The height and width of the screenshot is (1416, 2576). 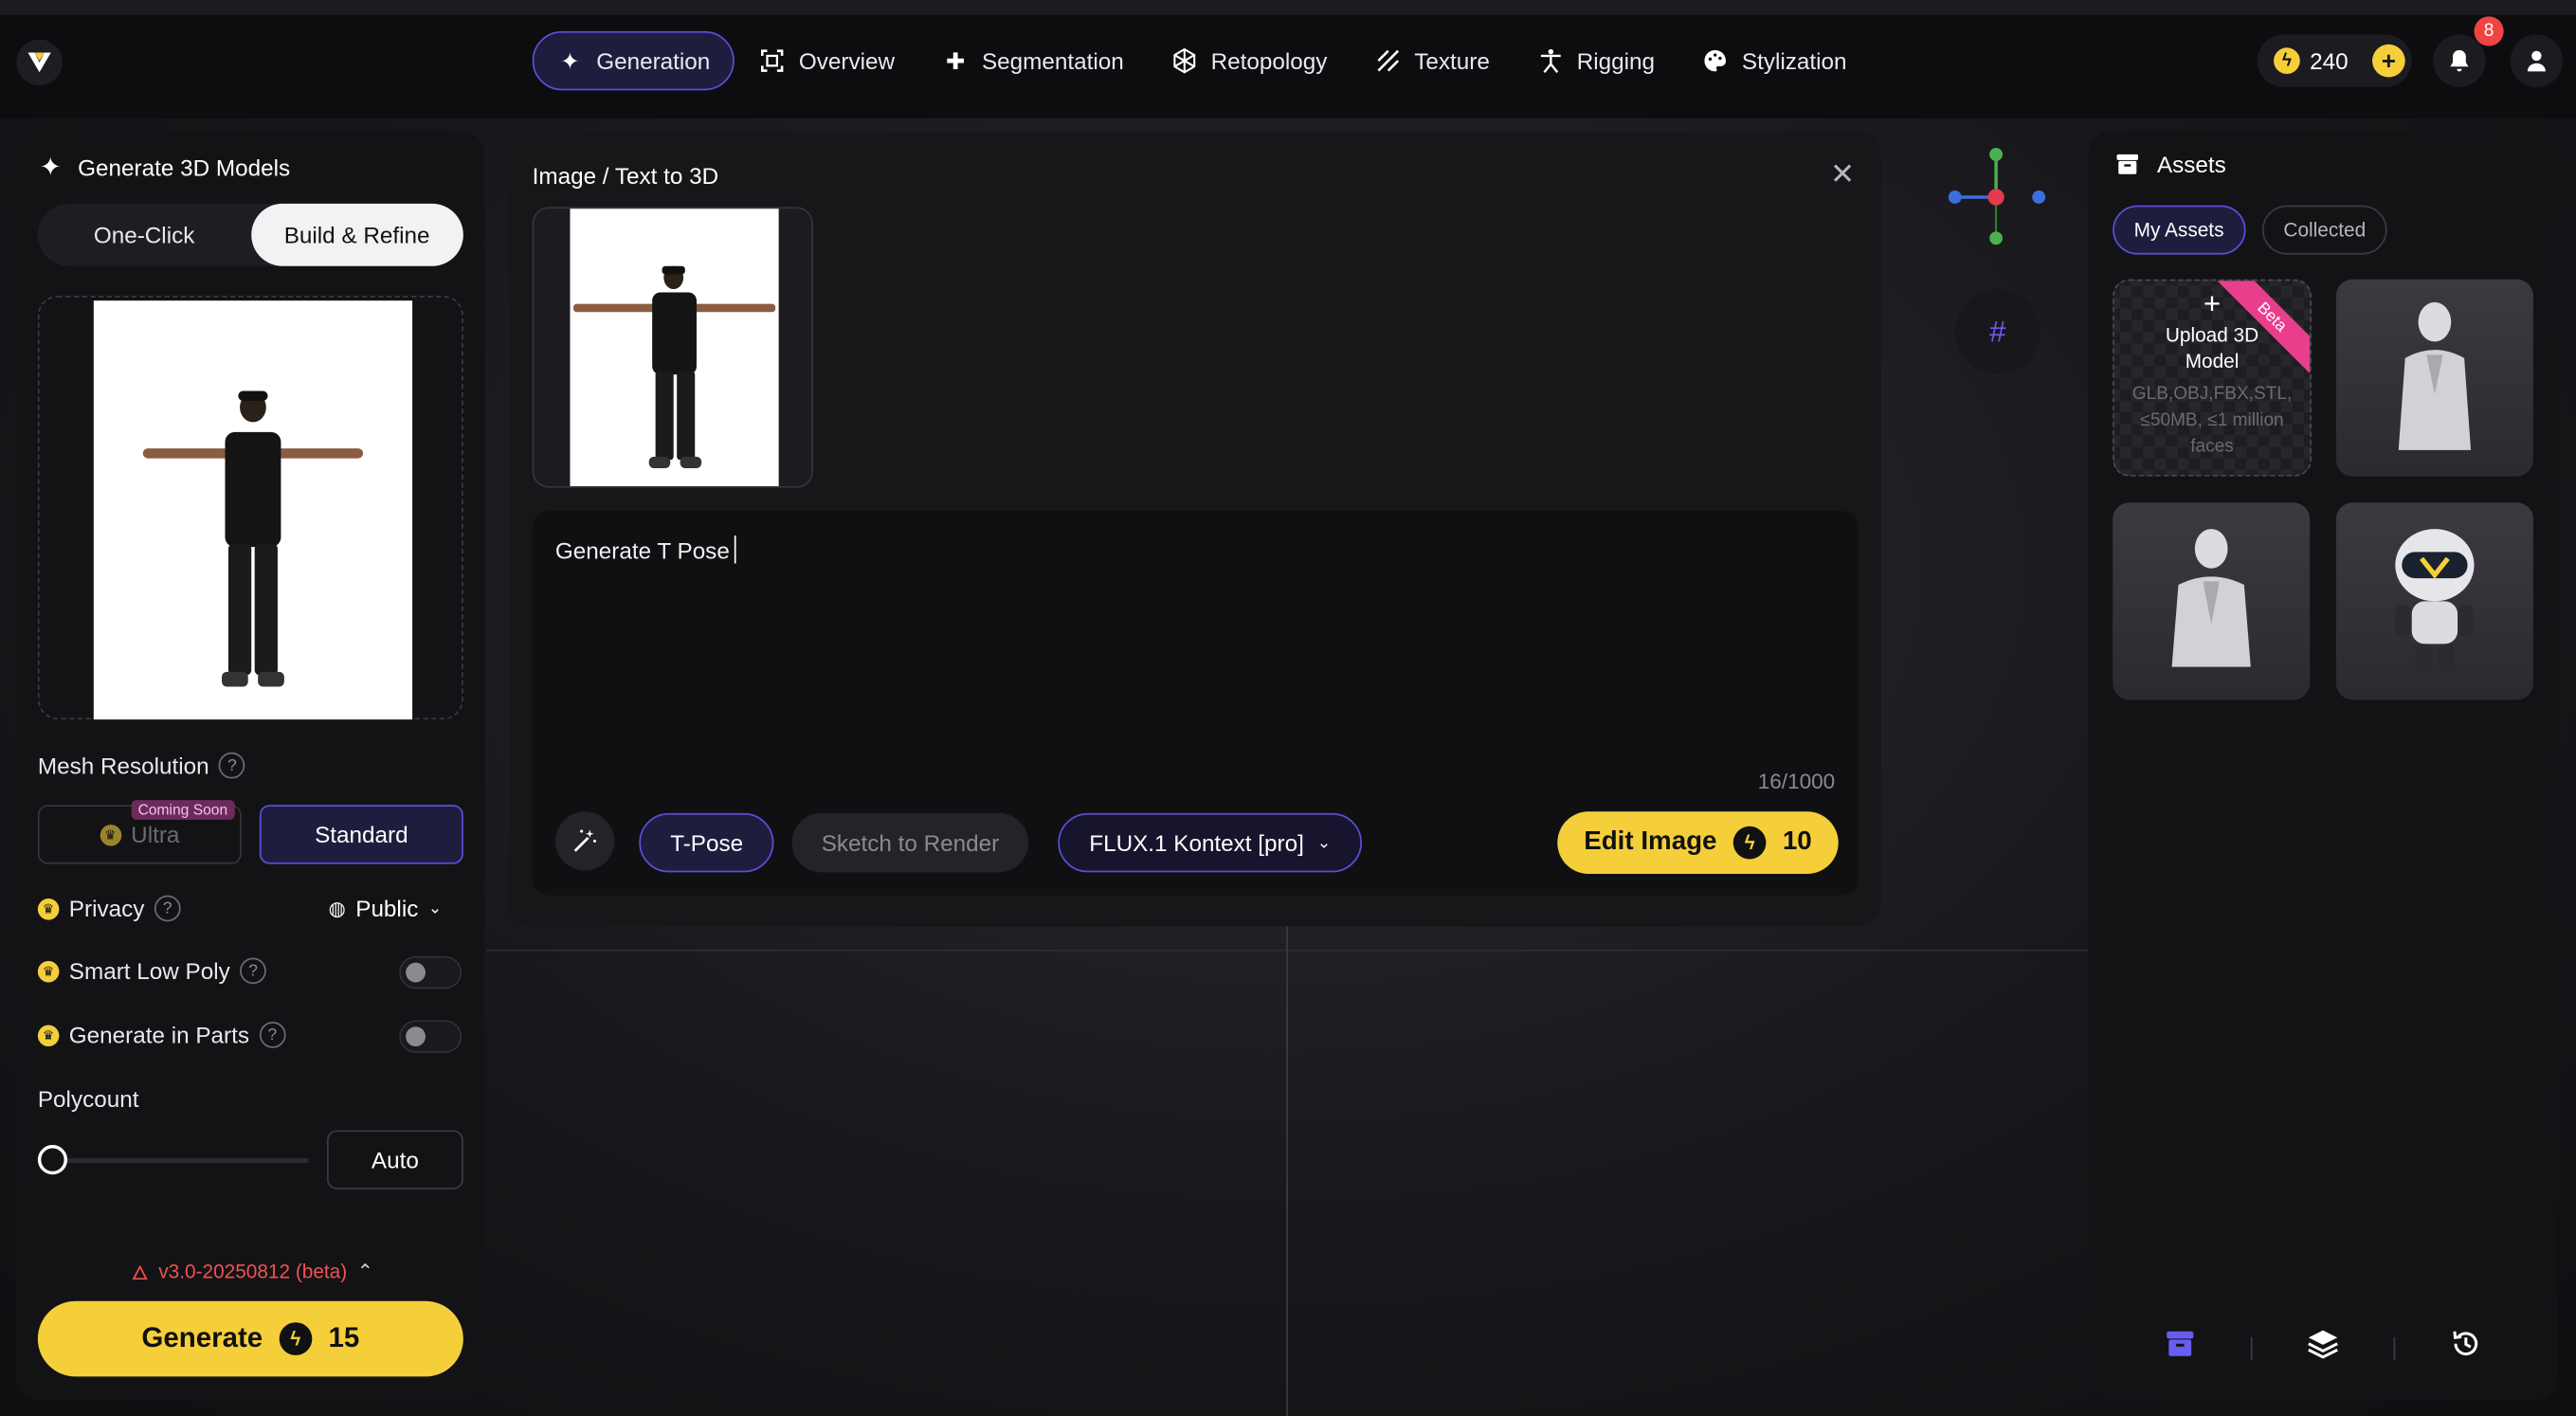 I want to click on grid-toggle-button: #, so click(x=1997, y=332).